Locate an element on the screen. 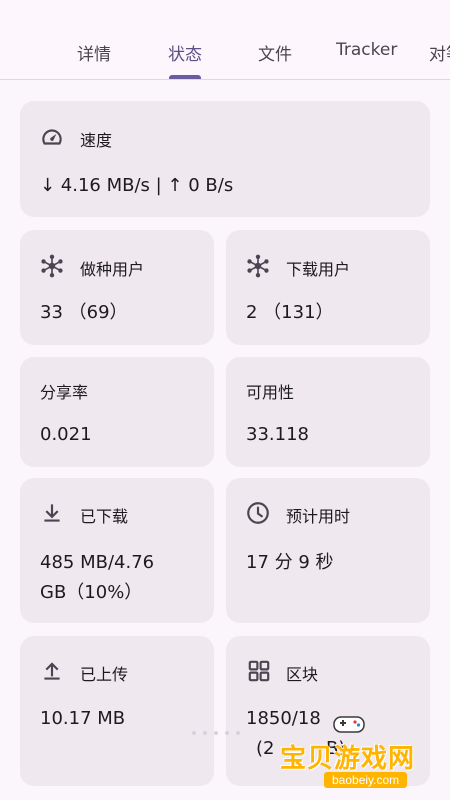  downloaded-value-line1: 485 MB/4.76 is located at coordinates (97, 562).